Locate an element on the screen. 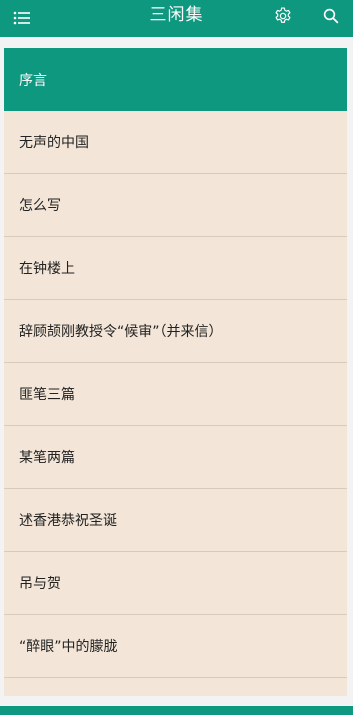 The image size is (353, 715). gear-icon is located at coordinates (283, 15).